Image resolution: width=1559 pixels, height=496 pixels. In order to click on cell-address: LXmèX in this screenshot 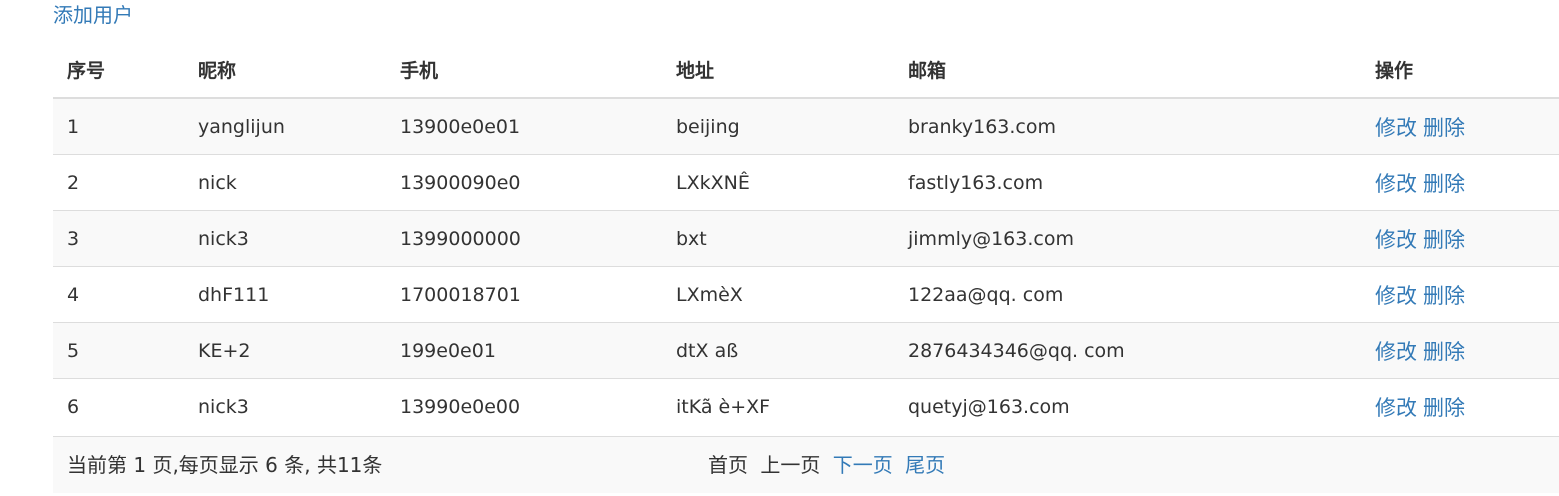, I will do `click(778, 294)`.